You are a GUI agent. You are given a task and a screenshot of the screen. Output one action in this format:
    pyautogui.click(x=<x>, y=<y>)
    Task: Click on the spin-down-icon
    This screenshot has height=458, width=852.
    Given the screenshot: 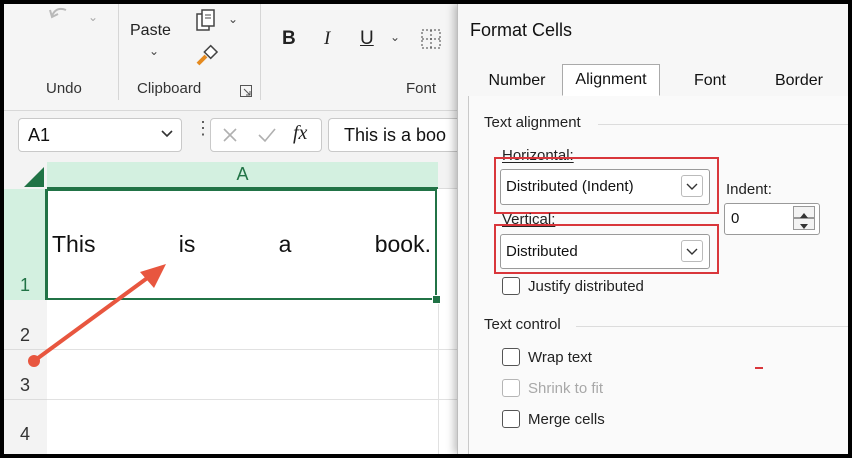 What is the action you would take?
    pyautogui.click(x=804, y=224)
    